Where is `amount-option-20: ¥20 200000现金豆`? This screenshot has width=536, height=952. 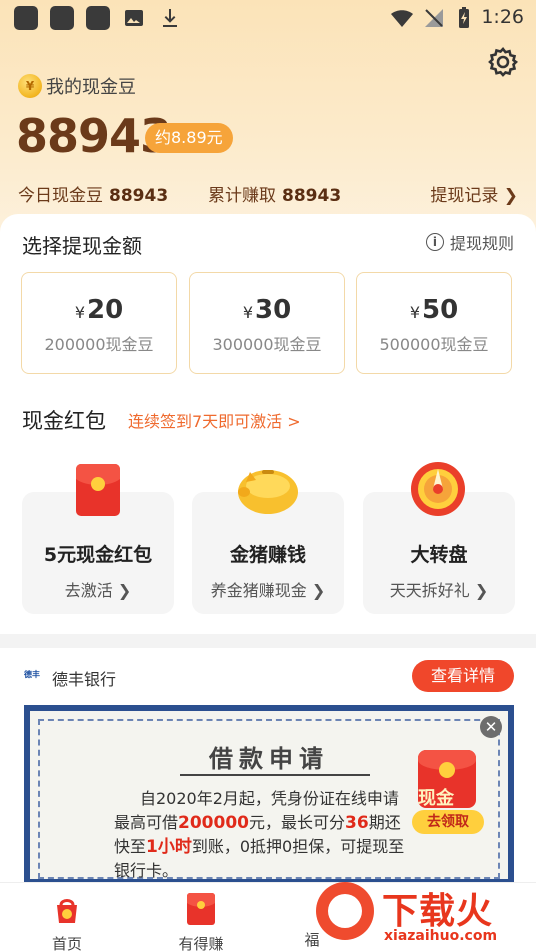 amount-option-20: ¥20 200000现金豆 is located at coordinates (99, 323).